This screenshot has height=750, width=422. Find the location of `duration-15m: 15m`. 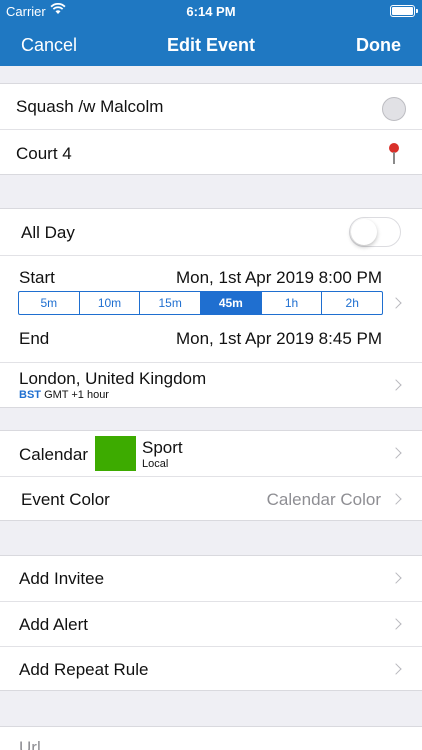

duration-15m: 15m is located at coordinates (169, 303).